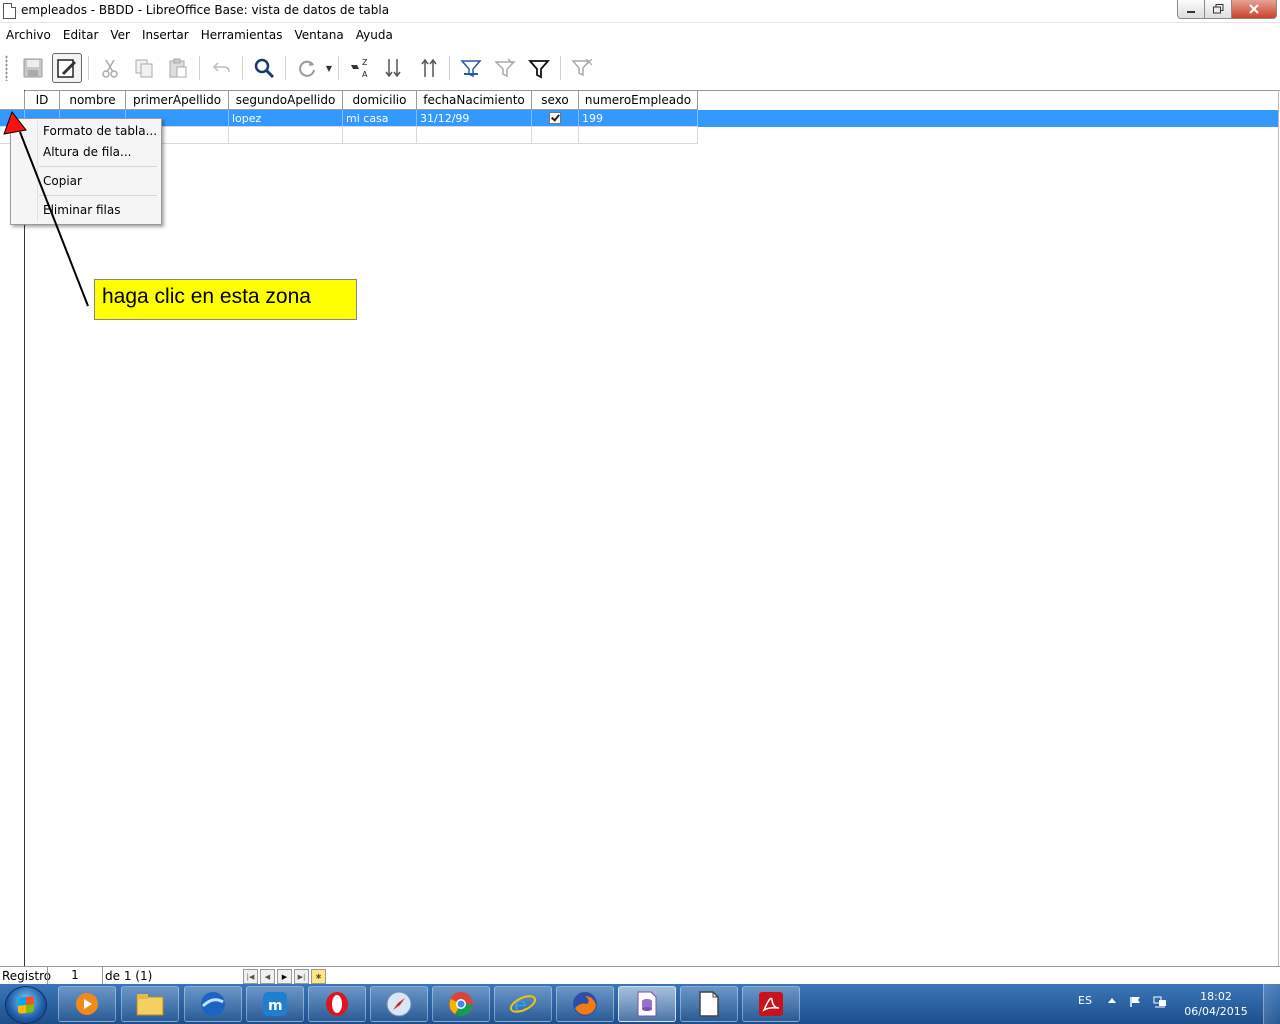 The width and height of the screenshot is (1280, 1024). I want to click on cell-fechanacimiento, so click(474, 135).